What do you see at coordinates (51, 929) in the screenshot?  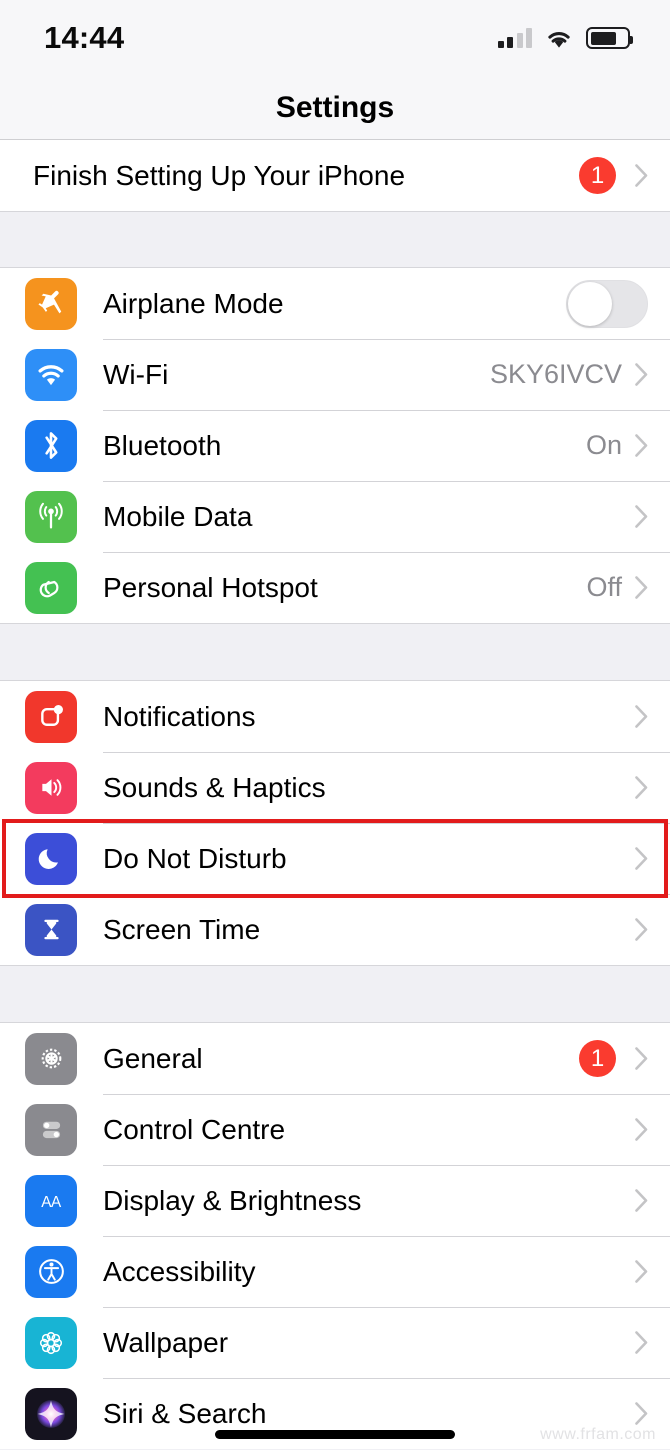 I see `hourglass-icon` at bounding box center [51, 929].